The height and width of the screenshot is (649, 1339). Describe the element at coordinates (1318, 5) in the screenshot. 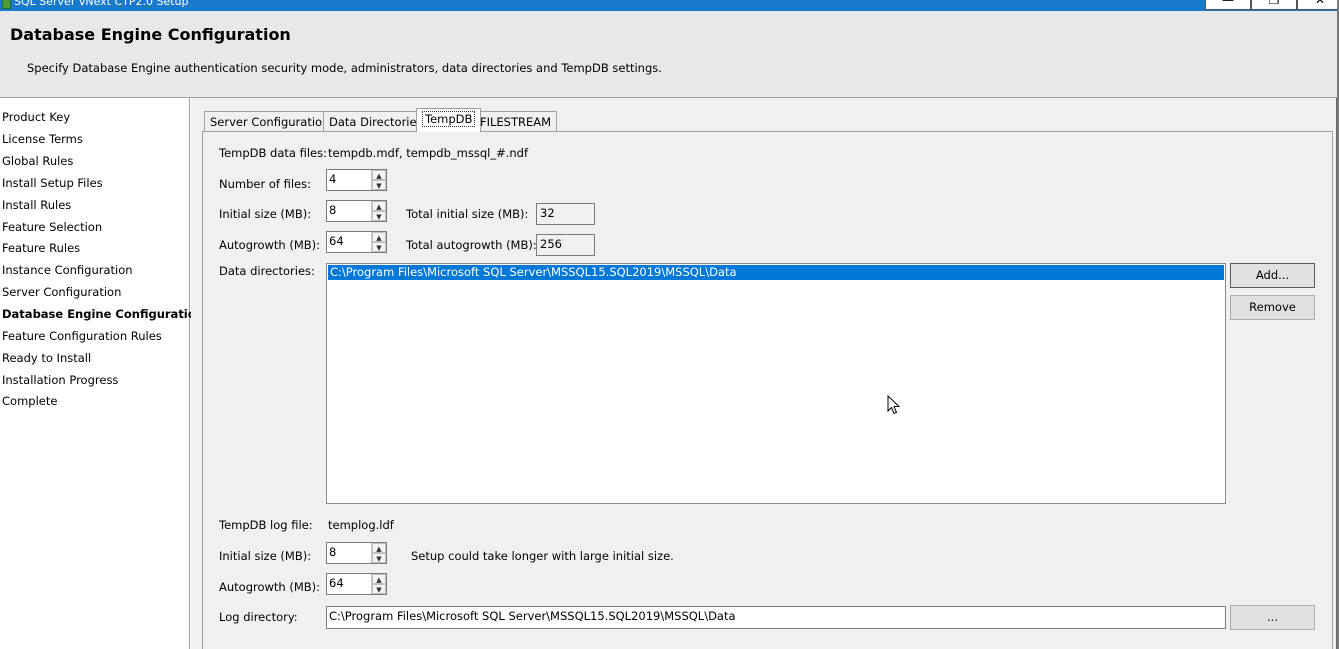

I see `close-button: ✕` at that location.